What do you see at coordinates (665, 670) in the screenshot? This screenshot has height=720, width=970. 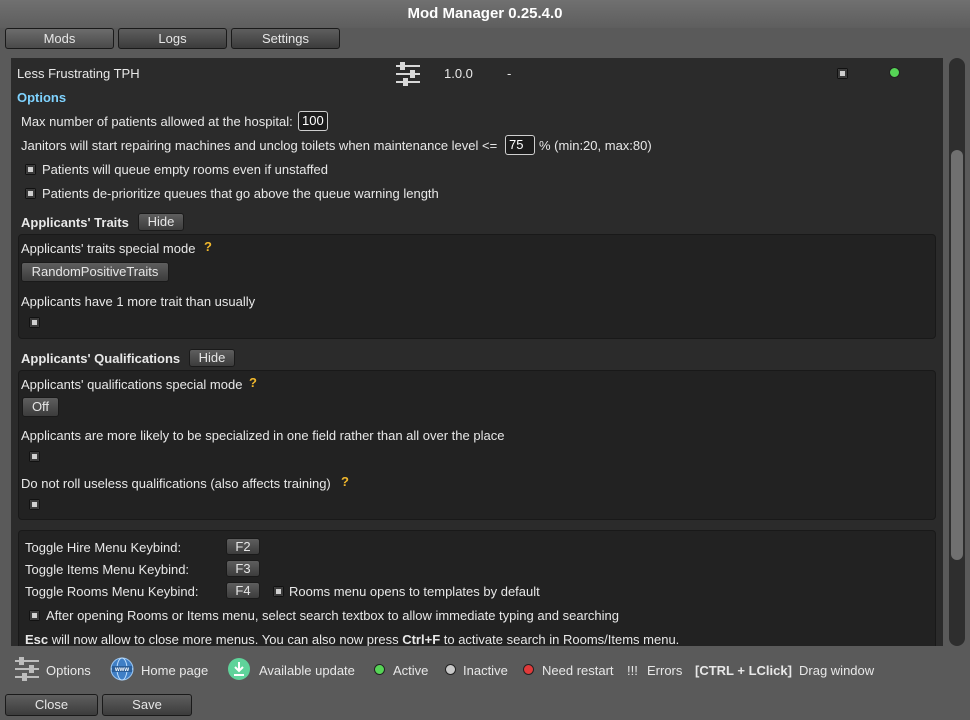 I see `legend-errors: Errors` at bounding box center [665, 670].